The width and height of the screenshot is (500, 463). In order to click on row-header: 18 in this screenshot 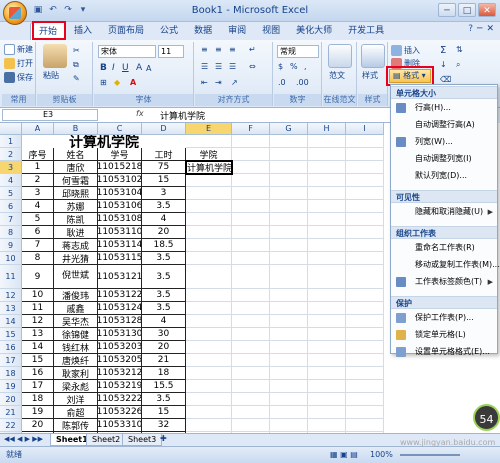, I will do `click(11, 373)`.